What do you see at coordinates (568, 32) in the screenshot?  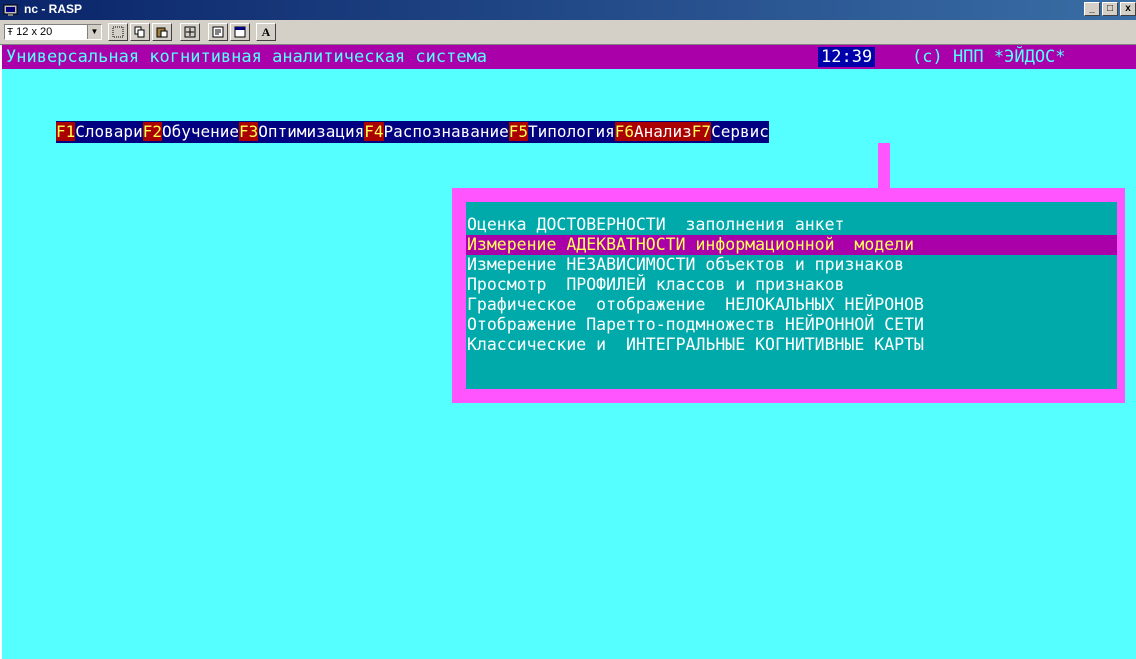 I see `toolbar: Ŧ 12 x 20 ▼ A` at bounding box center [568, 32].